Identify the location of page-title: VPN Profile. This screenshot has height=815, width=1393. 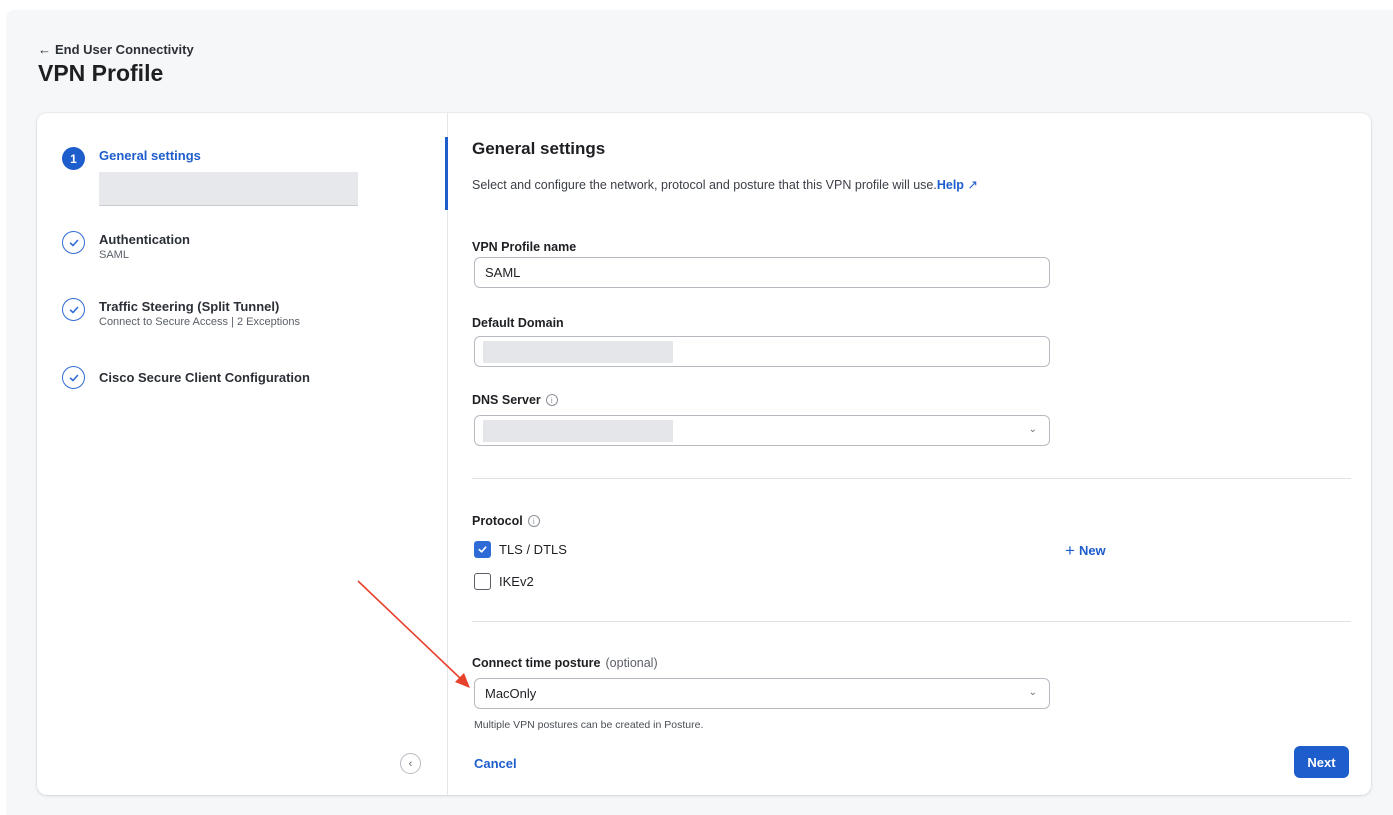
(101, 73).